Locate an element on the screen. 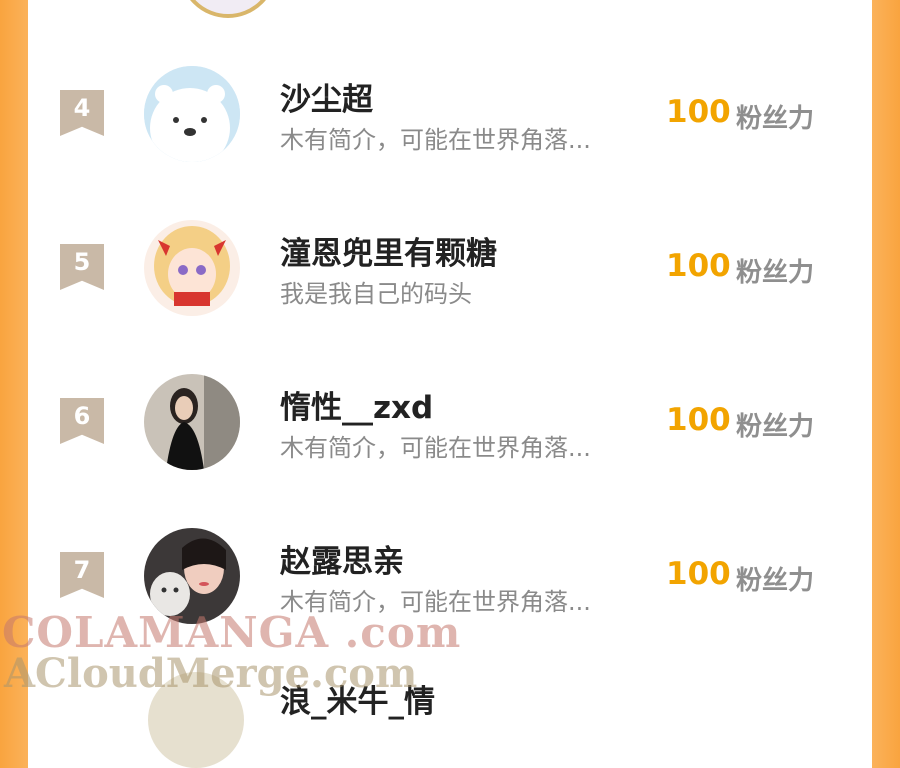 The image size is (900, 768). rank-badge: 4 is located at coordinates (82, 113).